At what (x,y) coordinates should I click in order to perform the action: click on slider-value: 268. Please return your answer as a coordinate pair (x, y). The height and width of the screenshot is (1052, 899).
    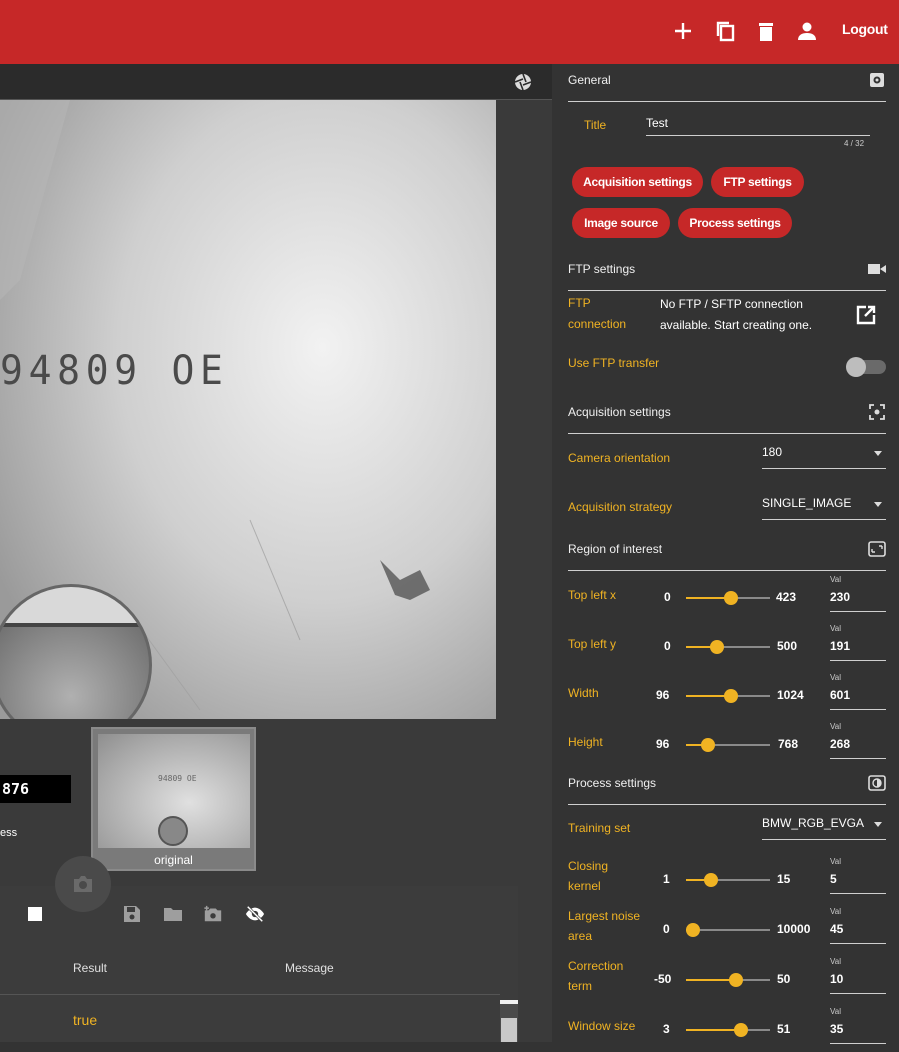
    Looking at the image, I should click on (840, 744).